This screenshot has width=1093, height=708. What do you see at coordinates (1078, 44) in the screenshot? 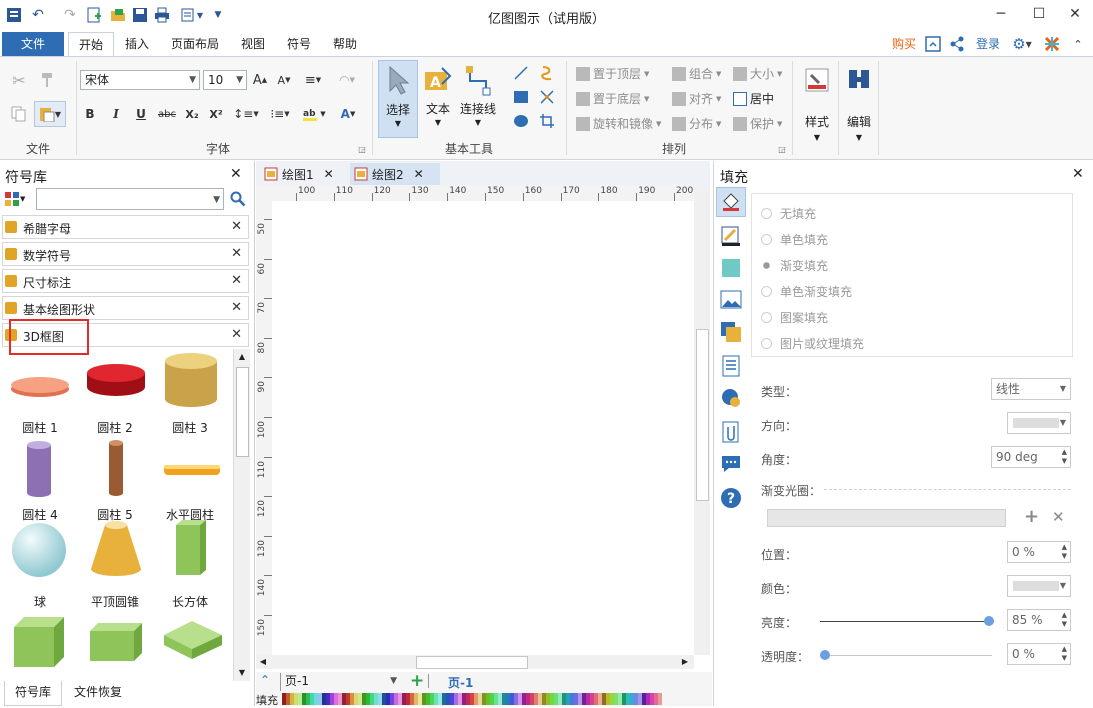
I see `collapse-ribbon-icon: ⌃` at bounding box center [1078, 44].